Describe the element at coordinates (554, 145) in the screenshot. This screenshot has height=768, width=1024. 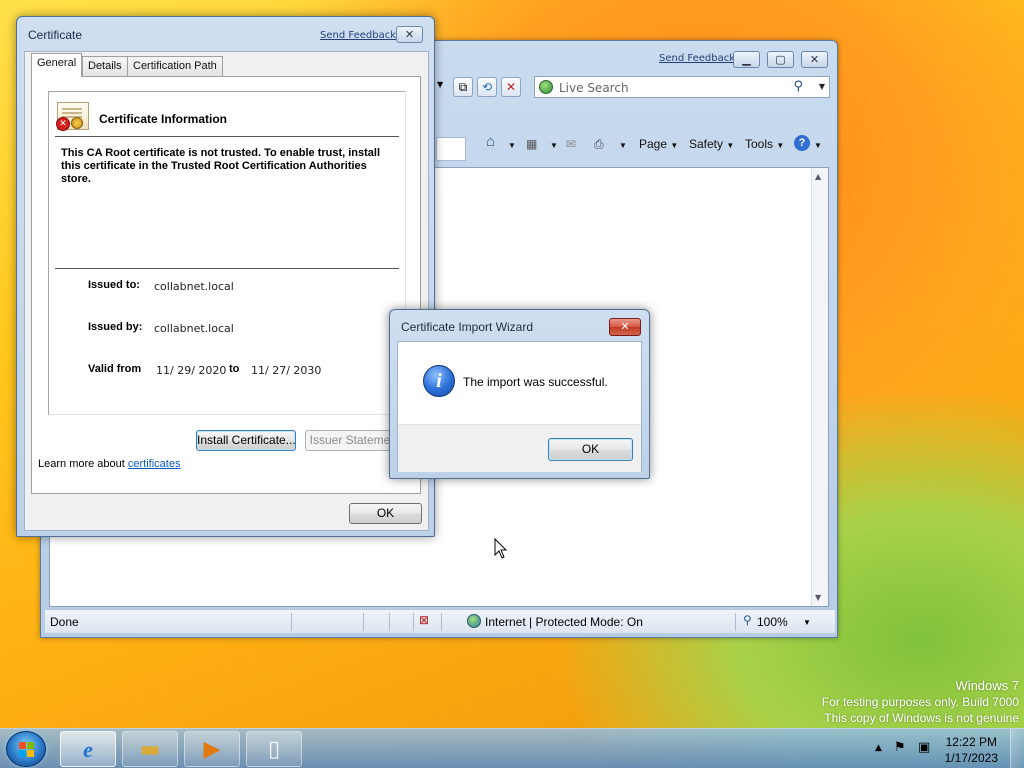
I see `feeds-dropdown-icon: ▼` at that location.